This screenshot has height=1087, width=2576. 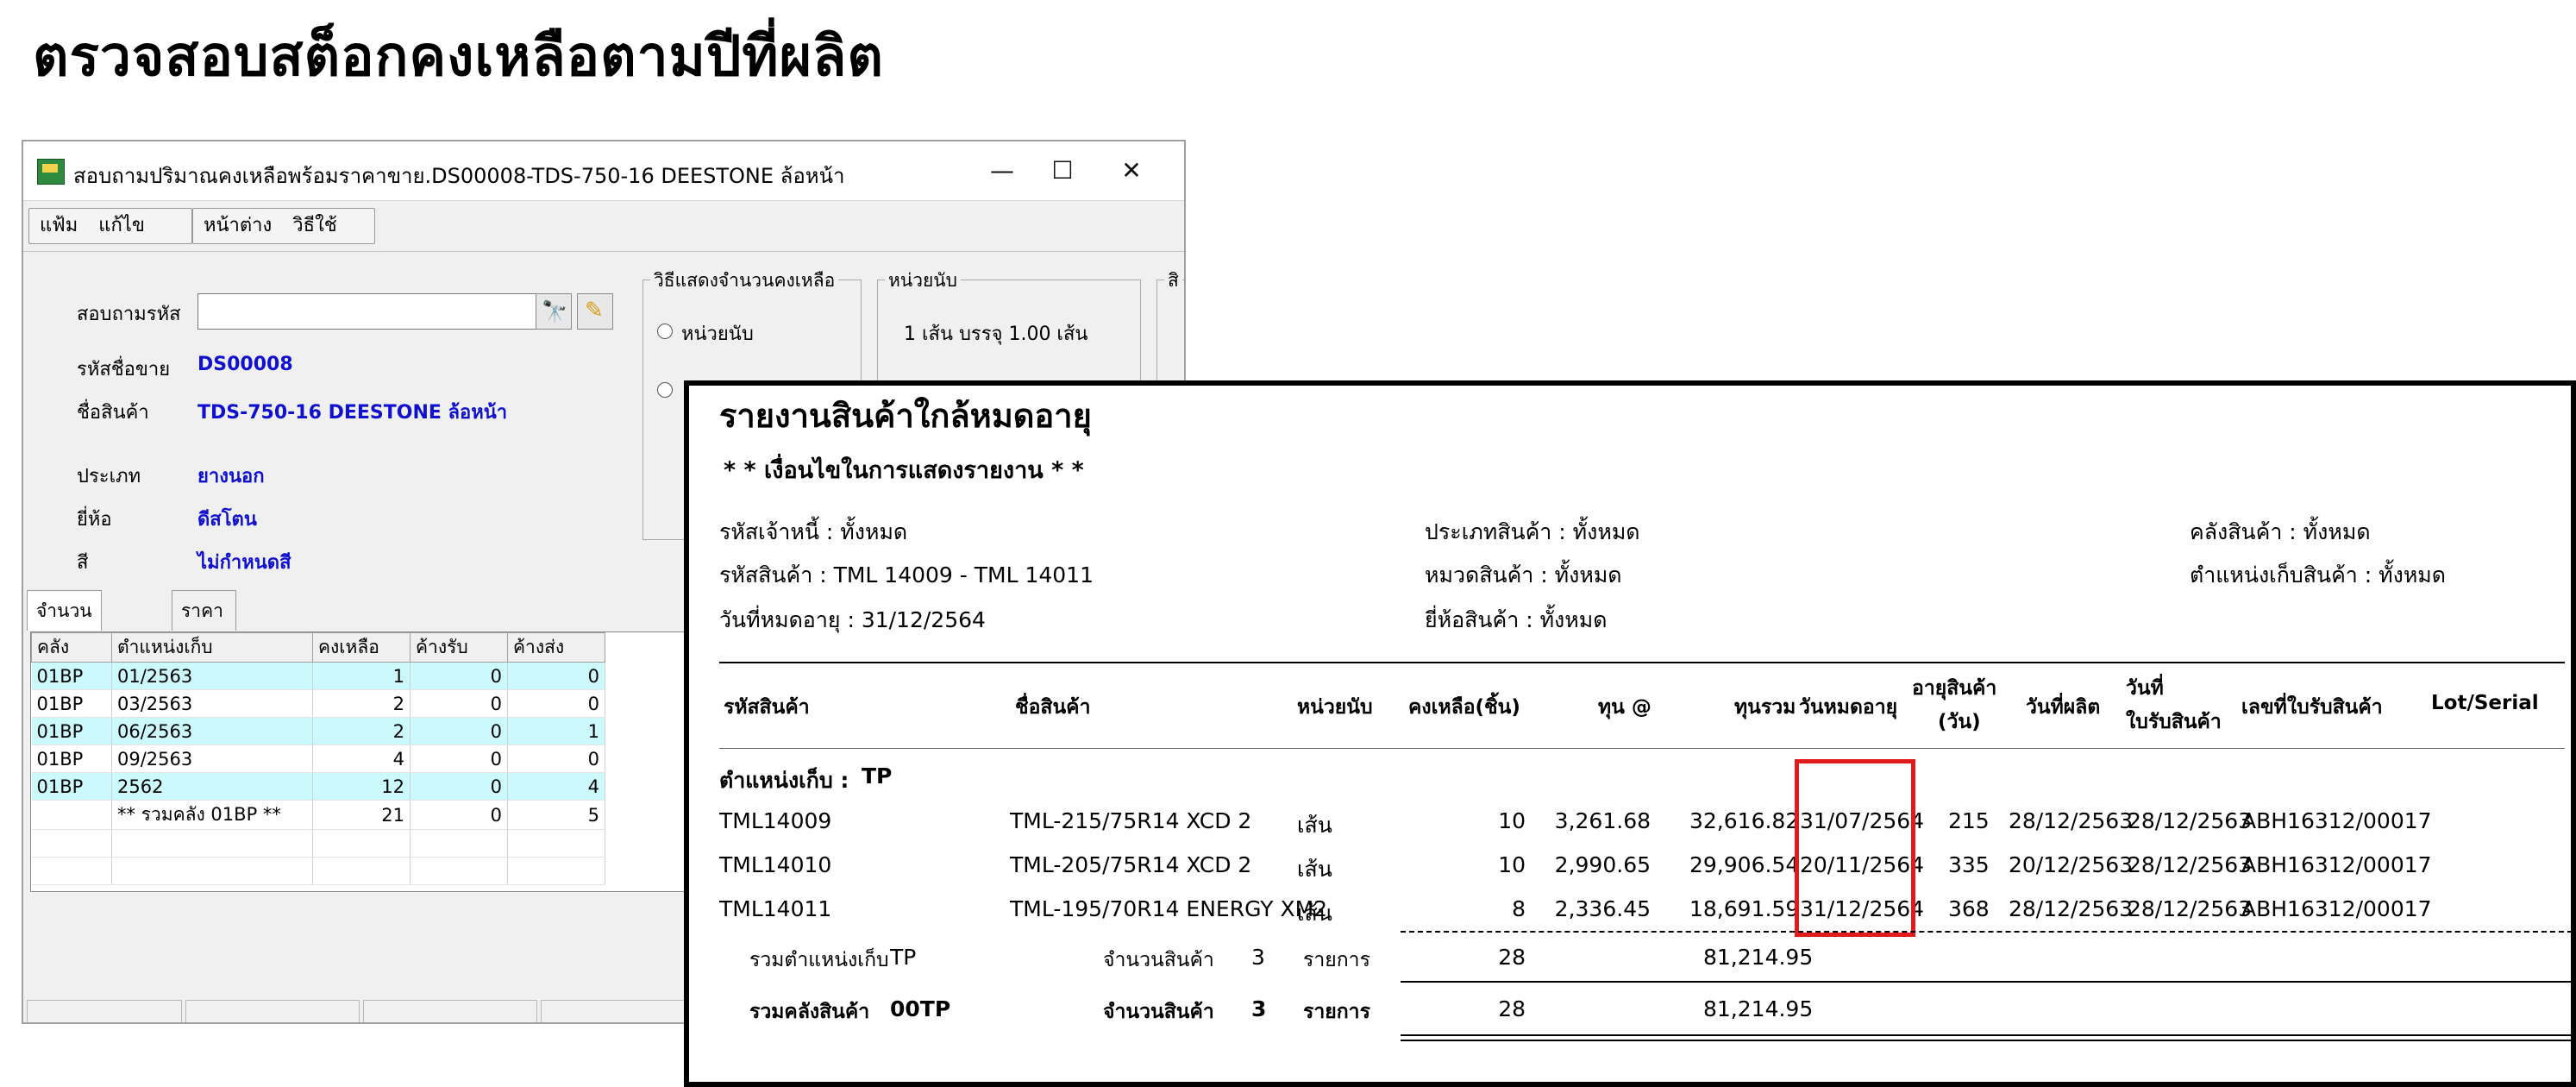 I want to click on search-input, so click(x=371, y=311).